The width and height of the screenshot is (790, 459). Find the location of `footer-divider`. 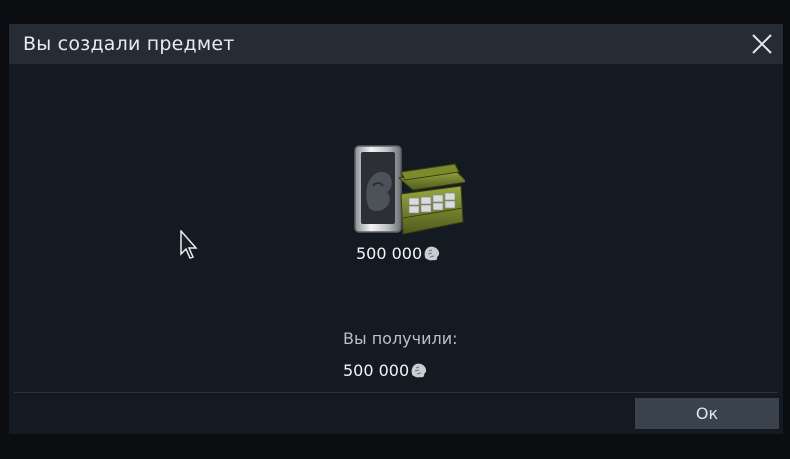

footer-divider is located at coordinates (396, 392).